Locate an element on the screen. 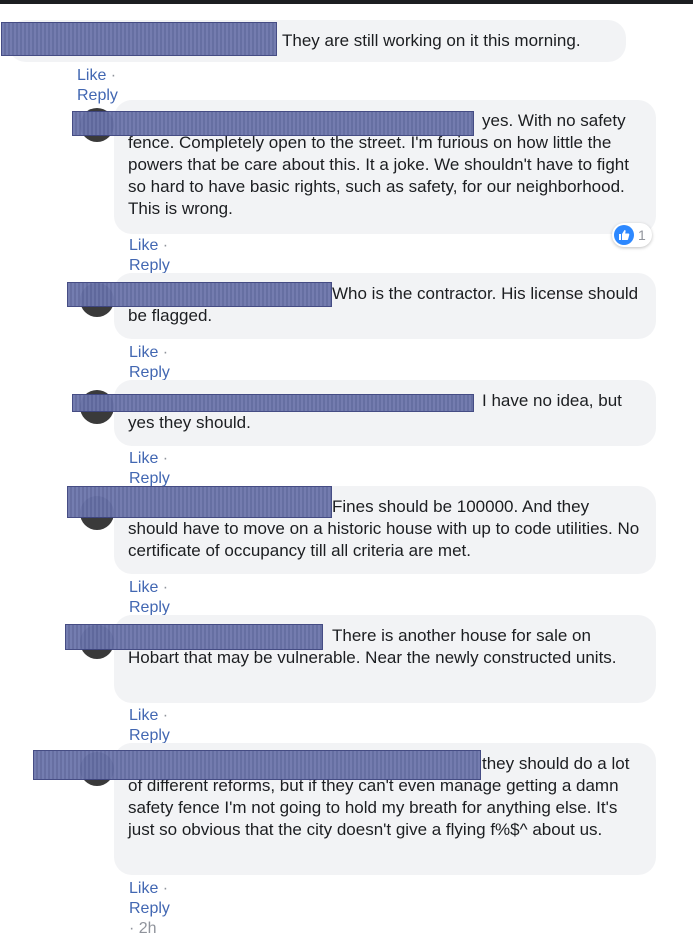 The height and width of the screenshot is (939, 693). reaction-summary: 1 is located at coordinates (632, 235).